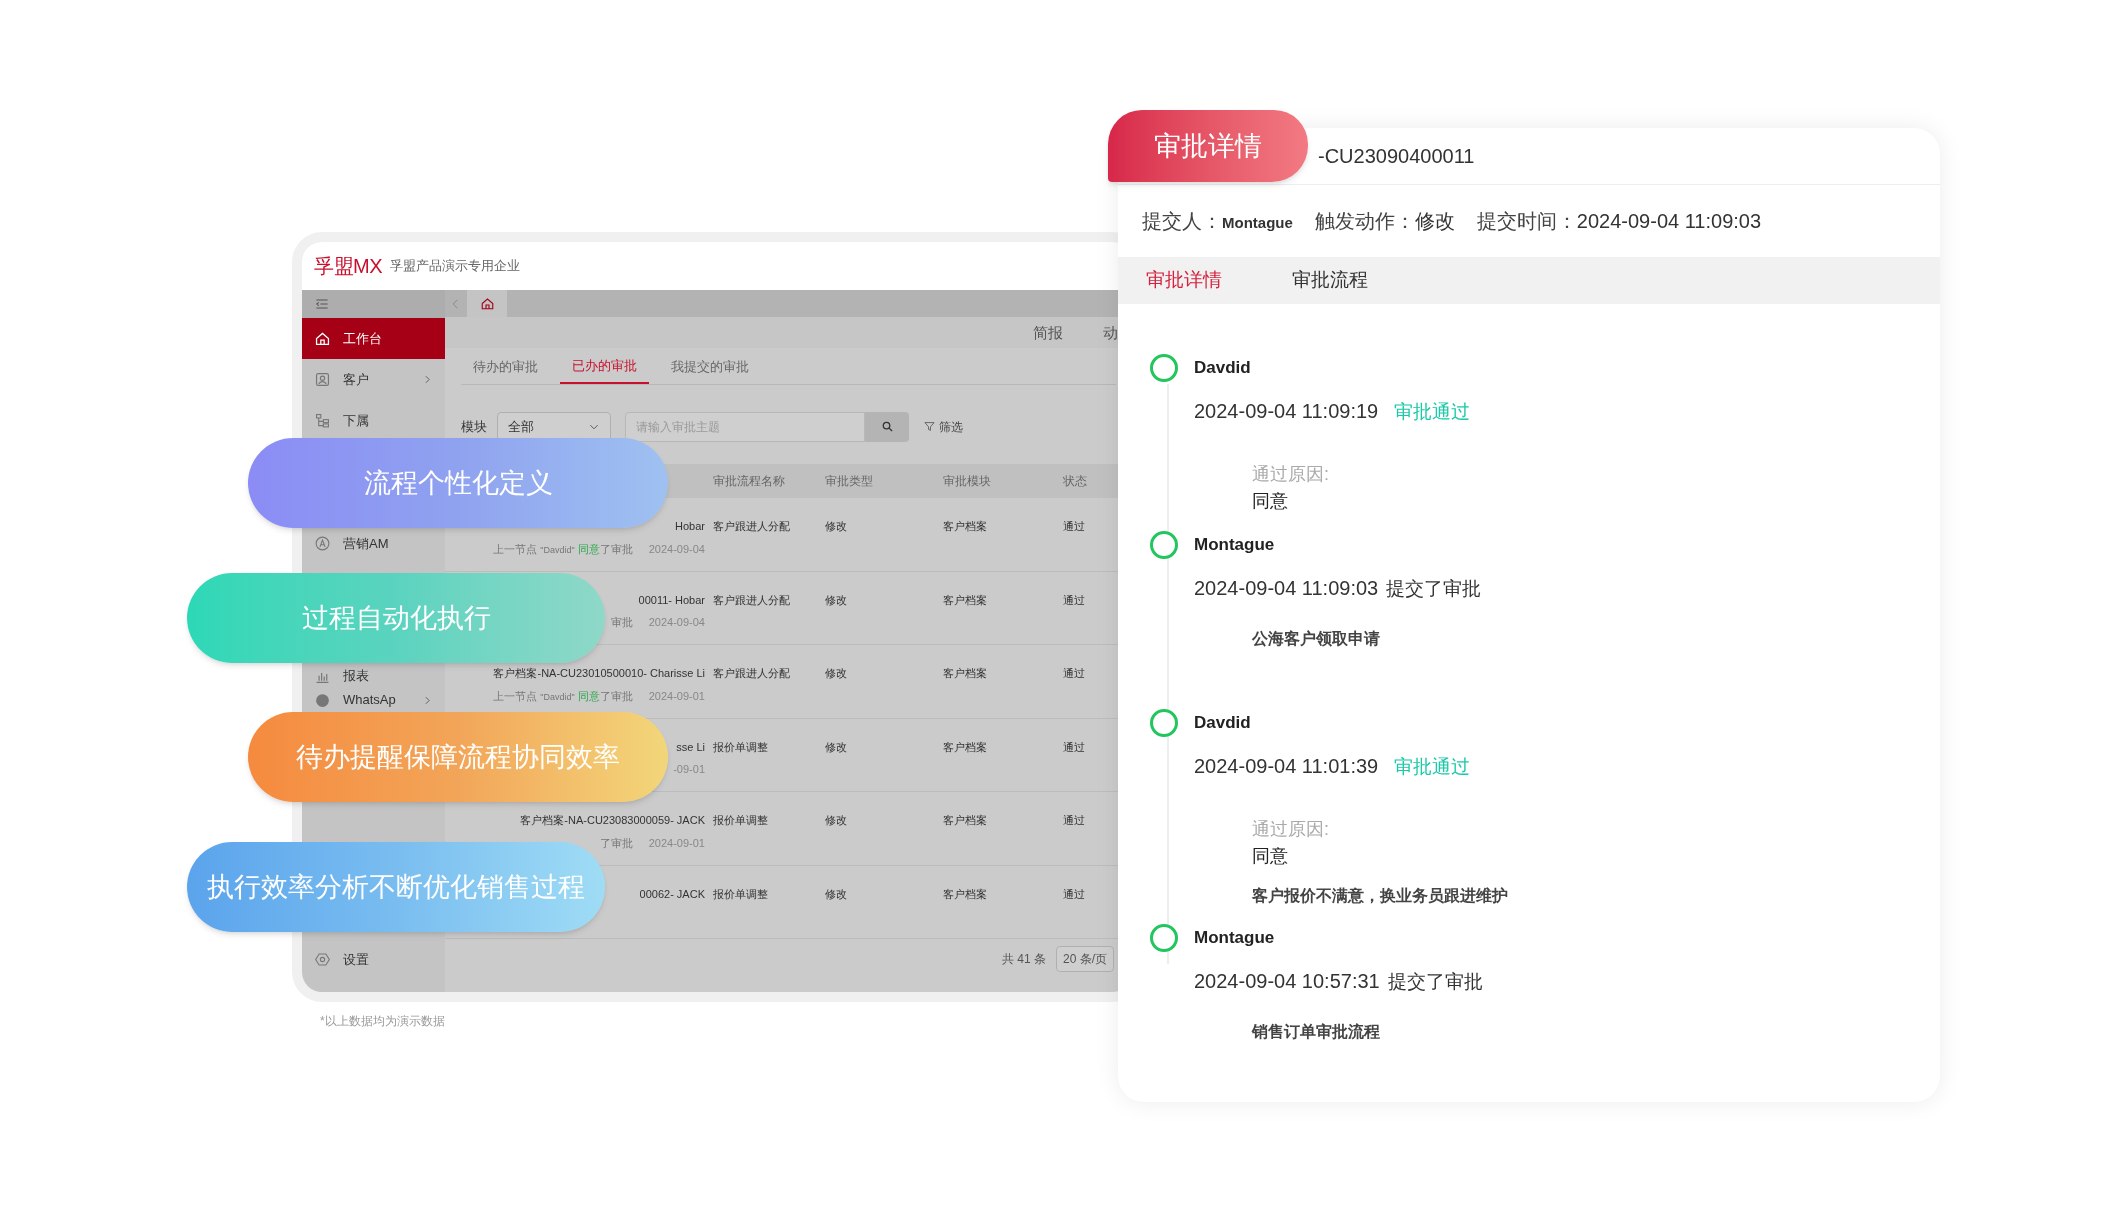 This screenshot has height=1230, width=2125. What do you see at coordinates (1380, 895) in the screenshot?
I see `flow-name: 客户报价不满意，换业务员跟进维护` at bounding box center [1380, 895].